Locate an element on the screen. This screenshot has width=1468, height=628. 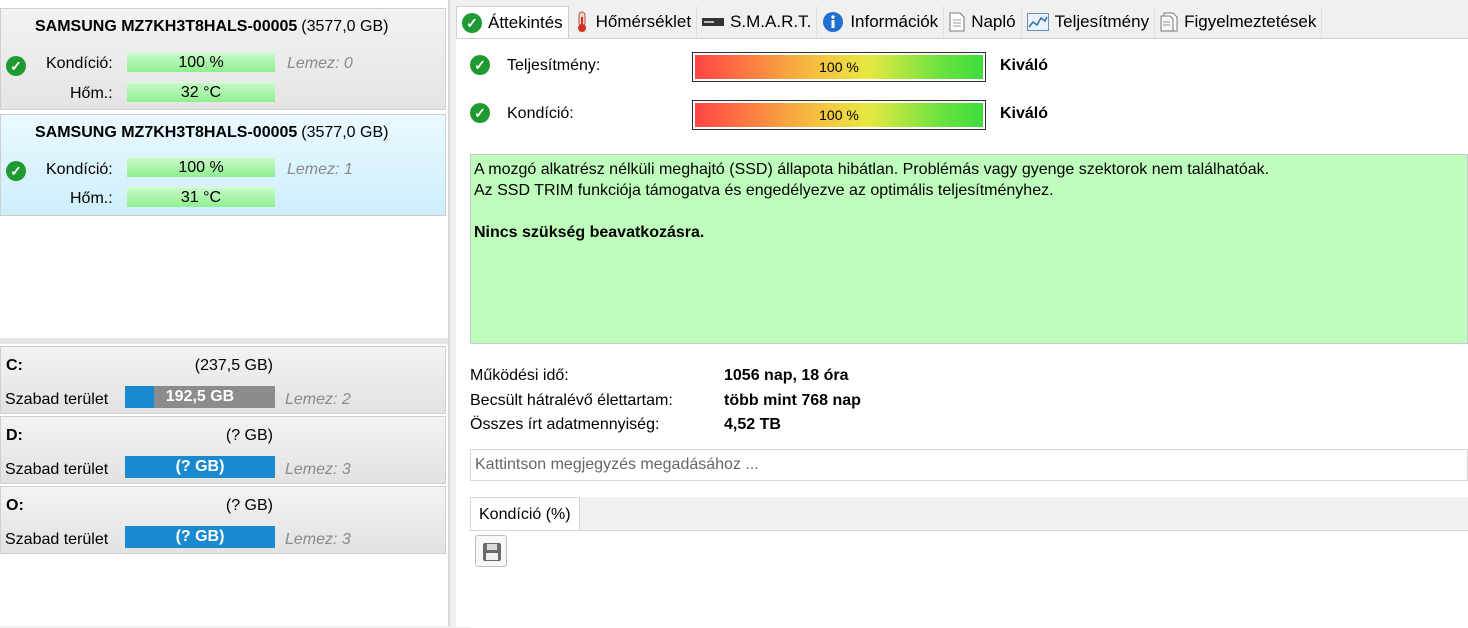
performance-bar: 100 % is located at coordinates (839, 67).